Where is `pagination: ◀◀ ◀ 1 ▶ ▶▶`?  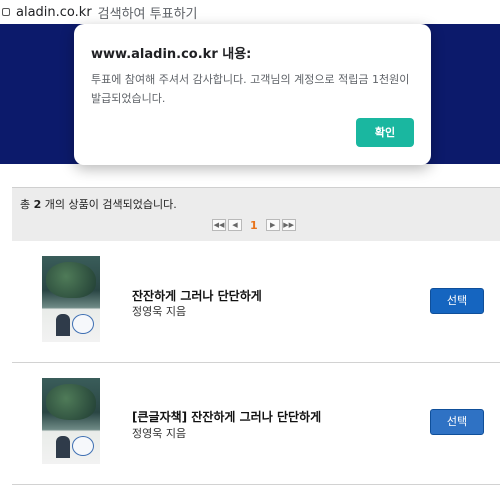 pagination: ◀◀ ◀ 1 ▶ ▶▶ is located at coordinates (255, 225).